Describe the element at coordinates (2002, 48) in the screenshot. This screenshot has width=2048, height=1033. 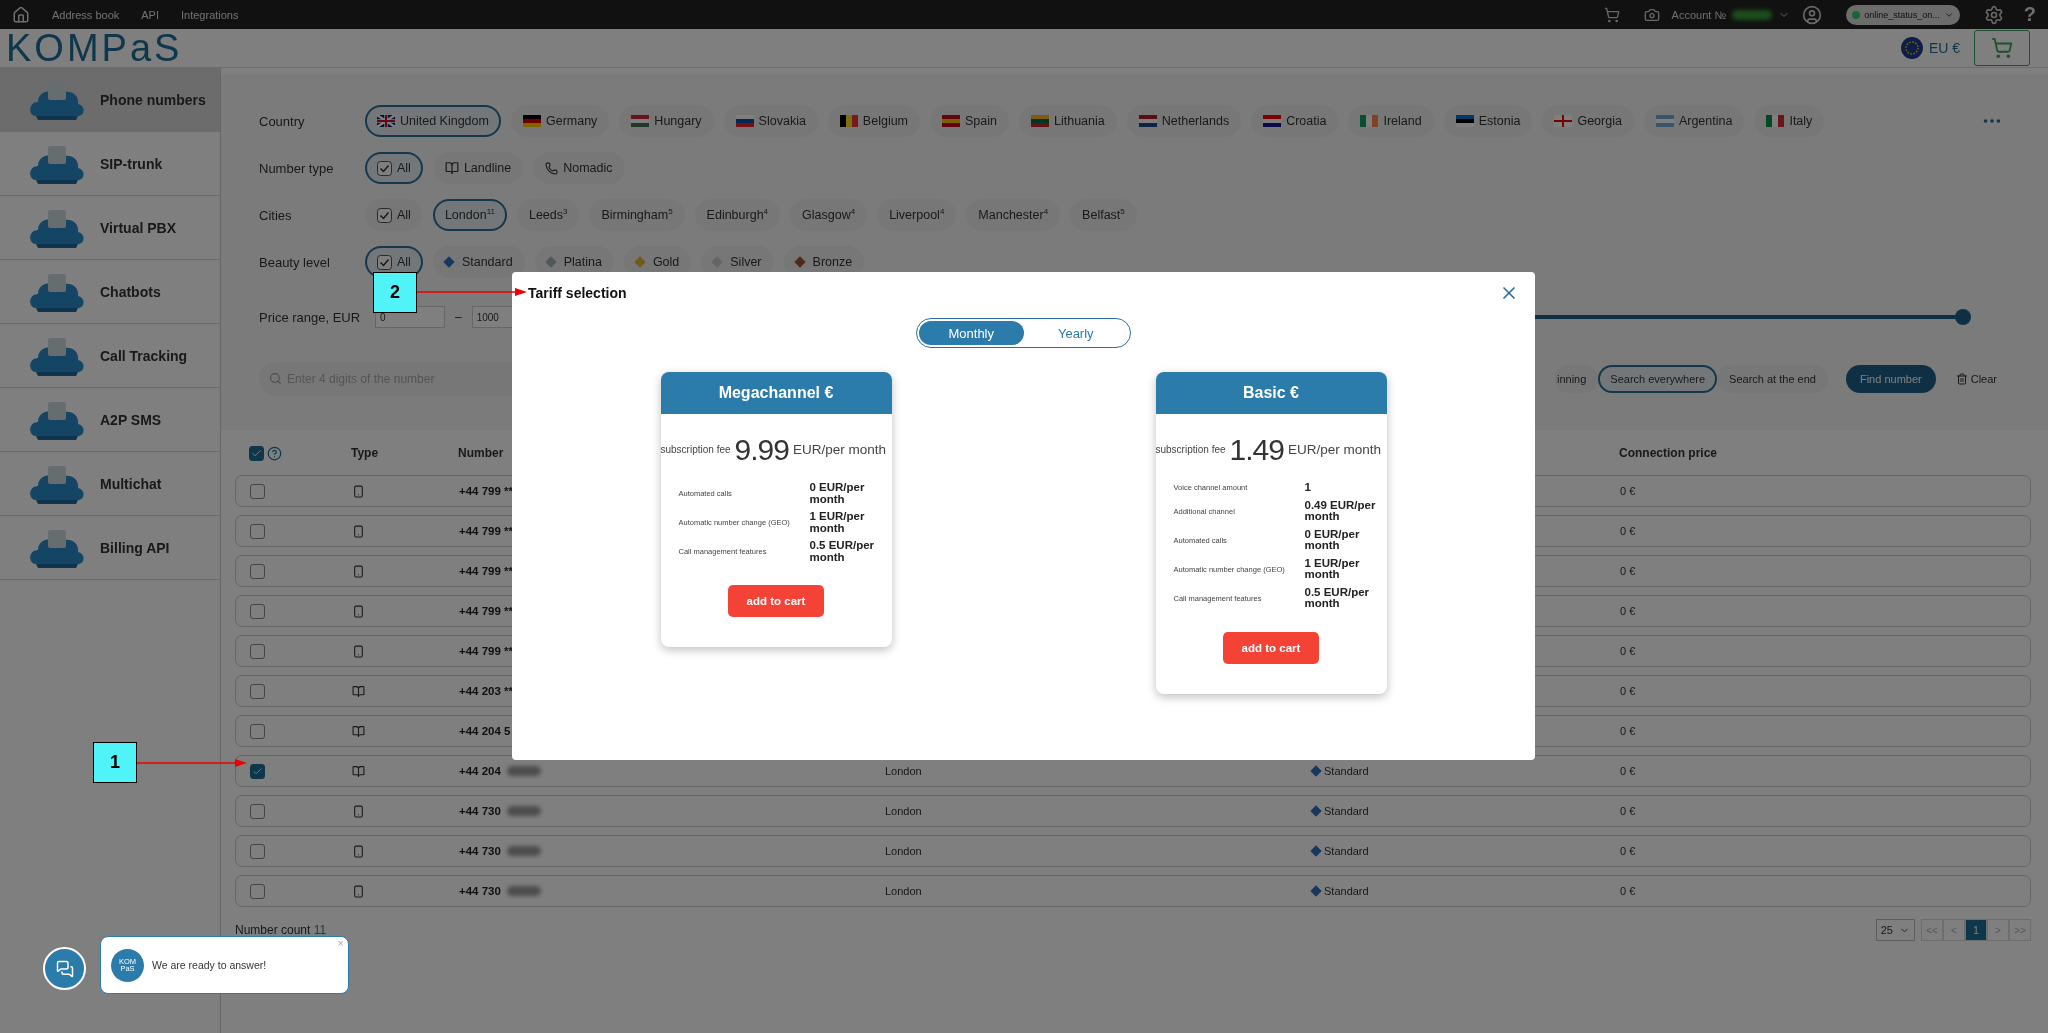
I see `cart-button` at that location.